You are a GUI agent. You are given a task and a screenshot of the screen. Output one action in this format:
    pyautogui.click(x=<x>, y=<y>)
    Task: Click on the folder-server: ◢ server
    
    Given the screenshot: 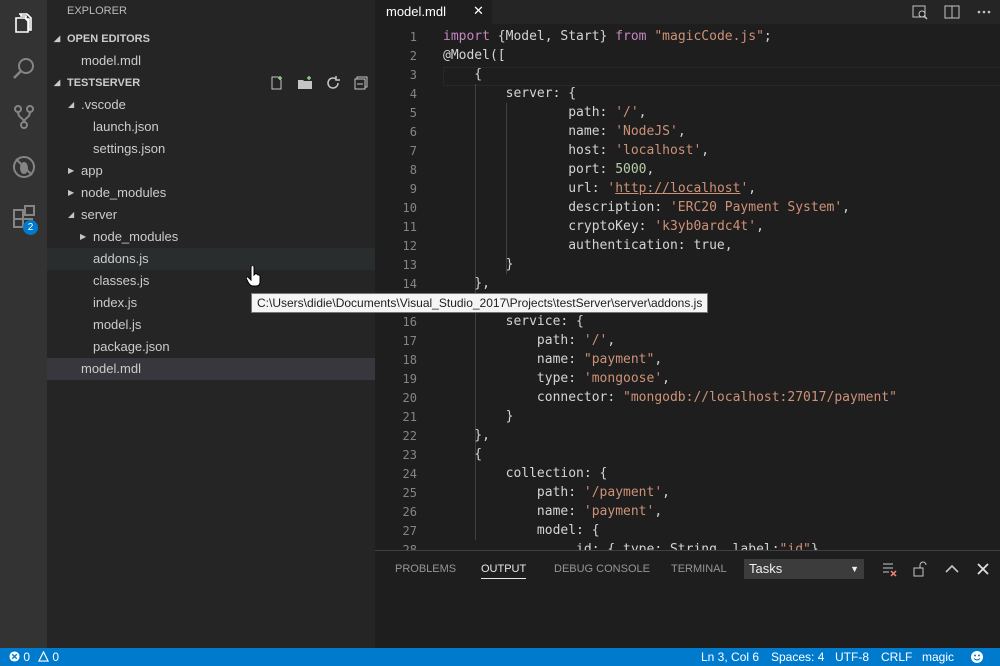 What is the action you would take?
    pyautogui.click(x=211, y=215)
    